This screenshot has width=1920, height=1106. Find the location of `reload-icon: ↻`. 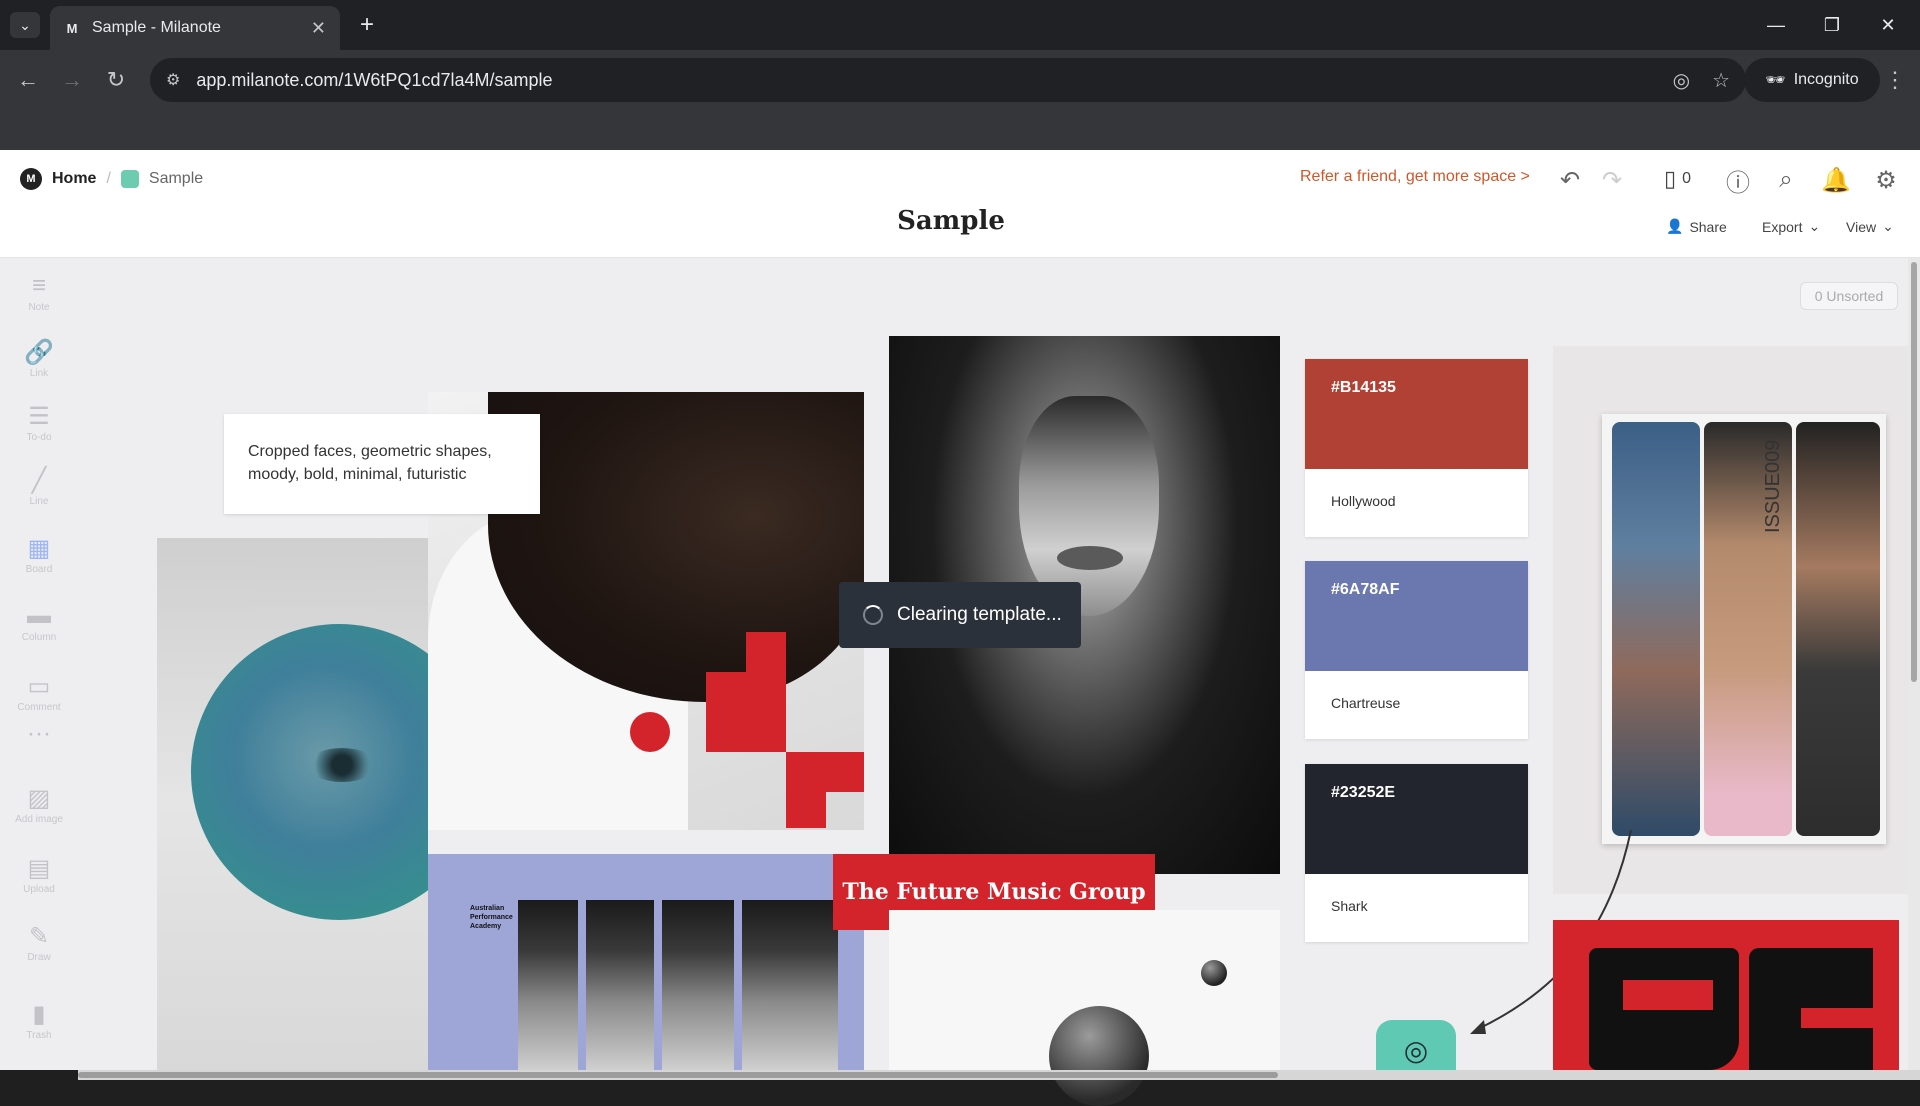

reload-icon: ↻ is located at coordinates (116, 80).